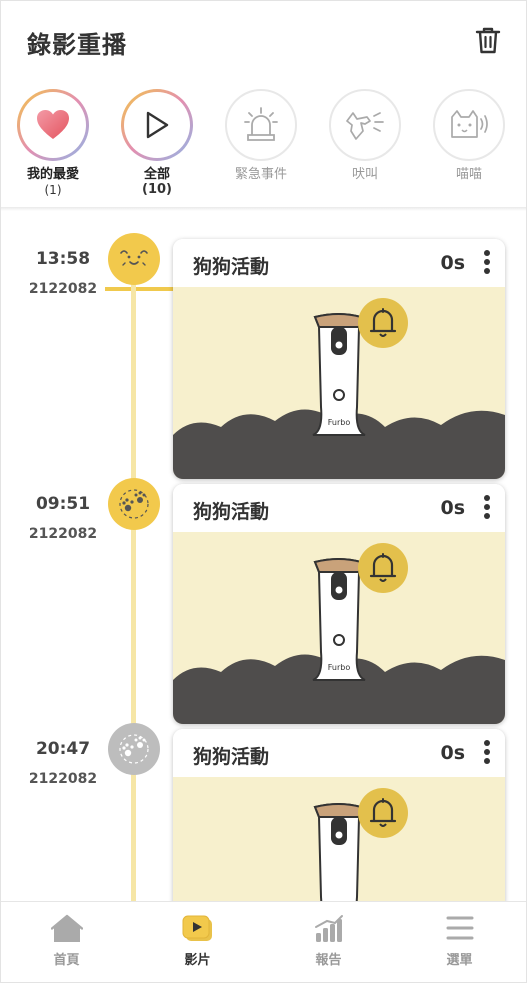 This screenshot has width=527, height=983. Describe the element at coordinates (157, 147) in the screenshot. I see `filter-all: 全部 (10)` at that location.